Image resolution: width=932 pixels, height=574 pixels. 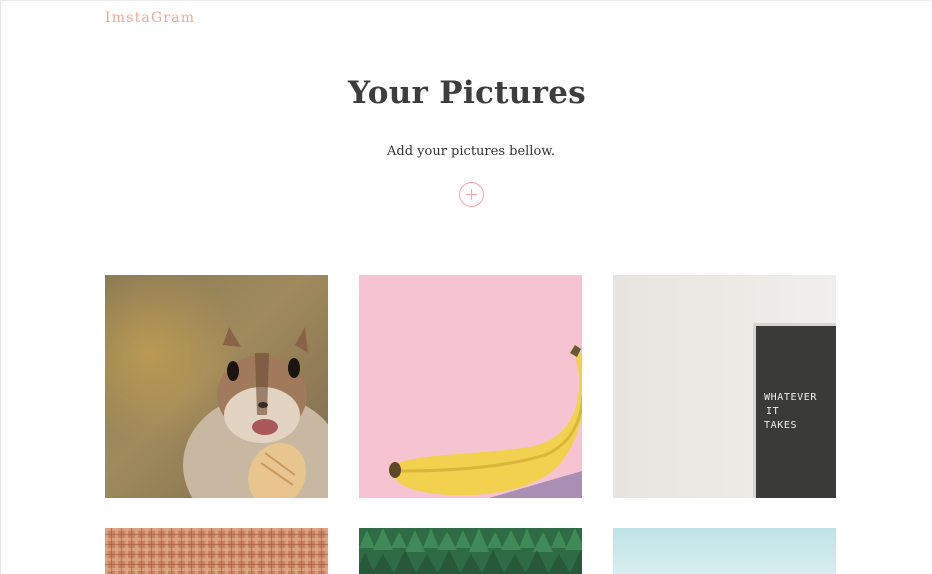 I want to click on chipmunk-image, so click(x=216, y=386).